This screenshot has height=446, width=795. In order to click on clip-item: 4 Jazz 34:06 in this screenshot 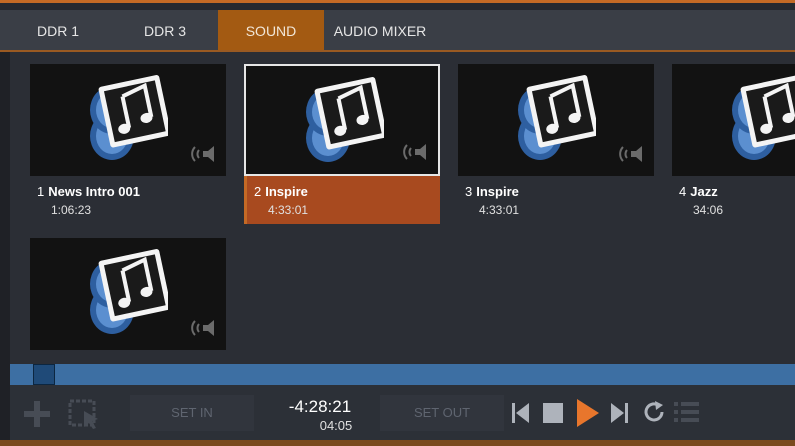, I will do `click(733, 134)`.